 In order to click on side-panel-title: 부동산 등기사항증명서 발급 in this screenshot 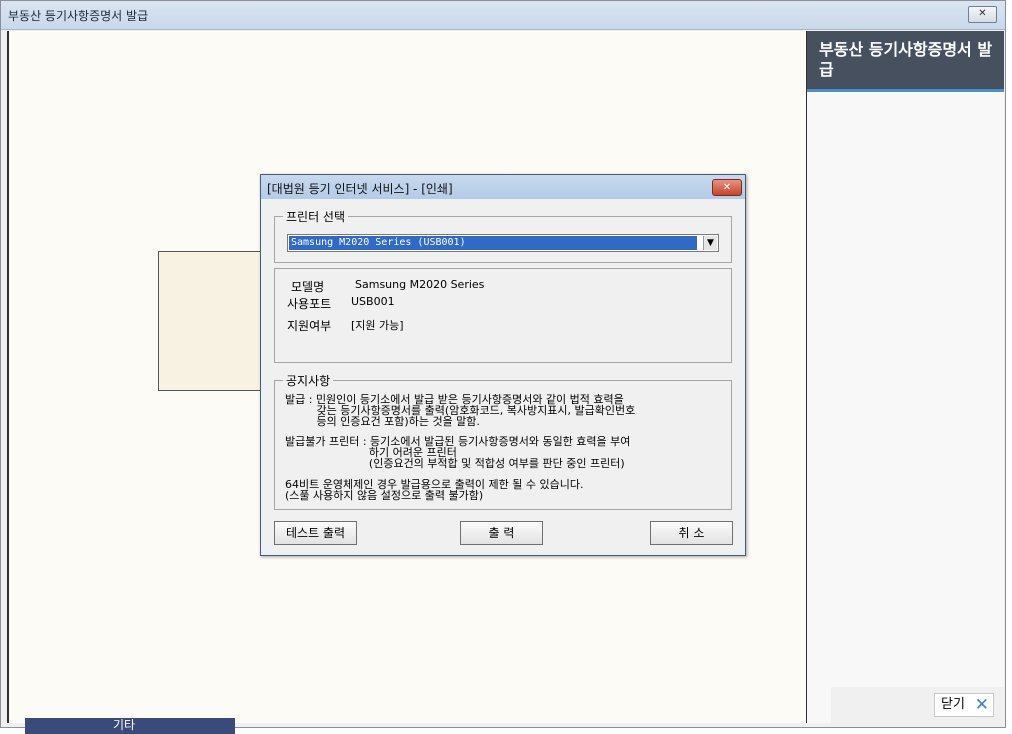, I will do `click(906, 59)`.